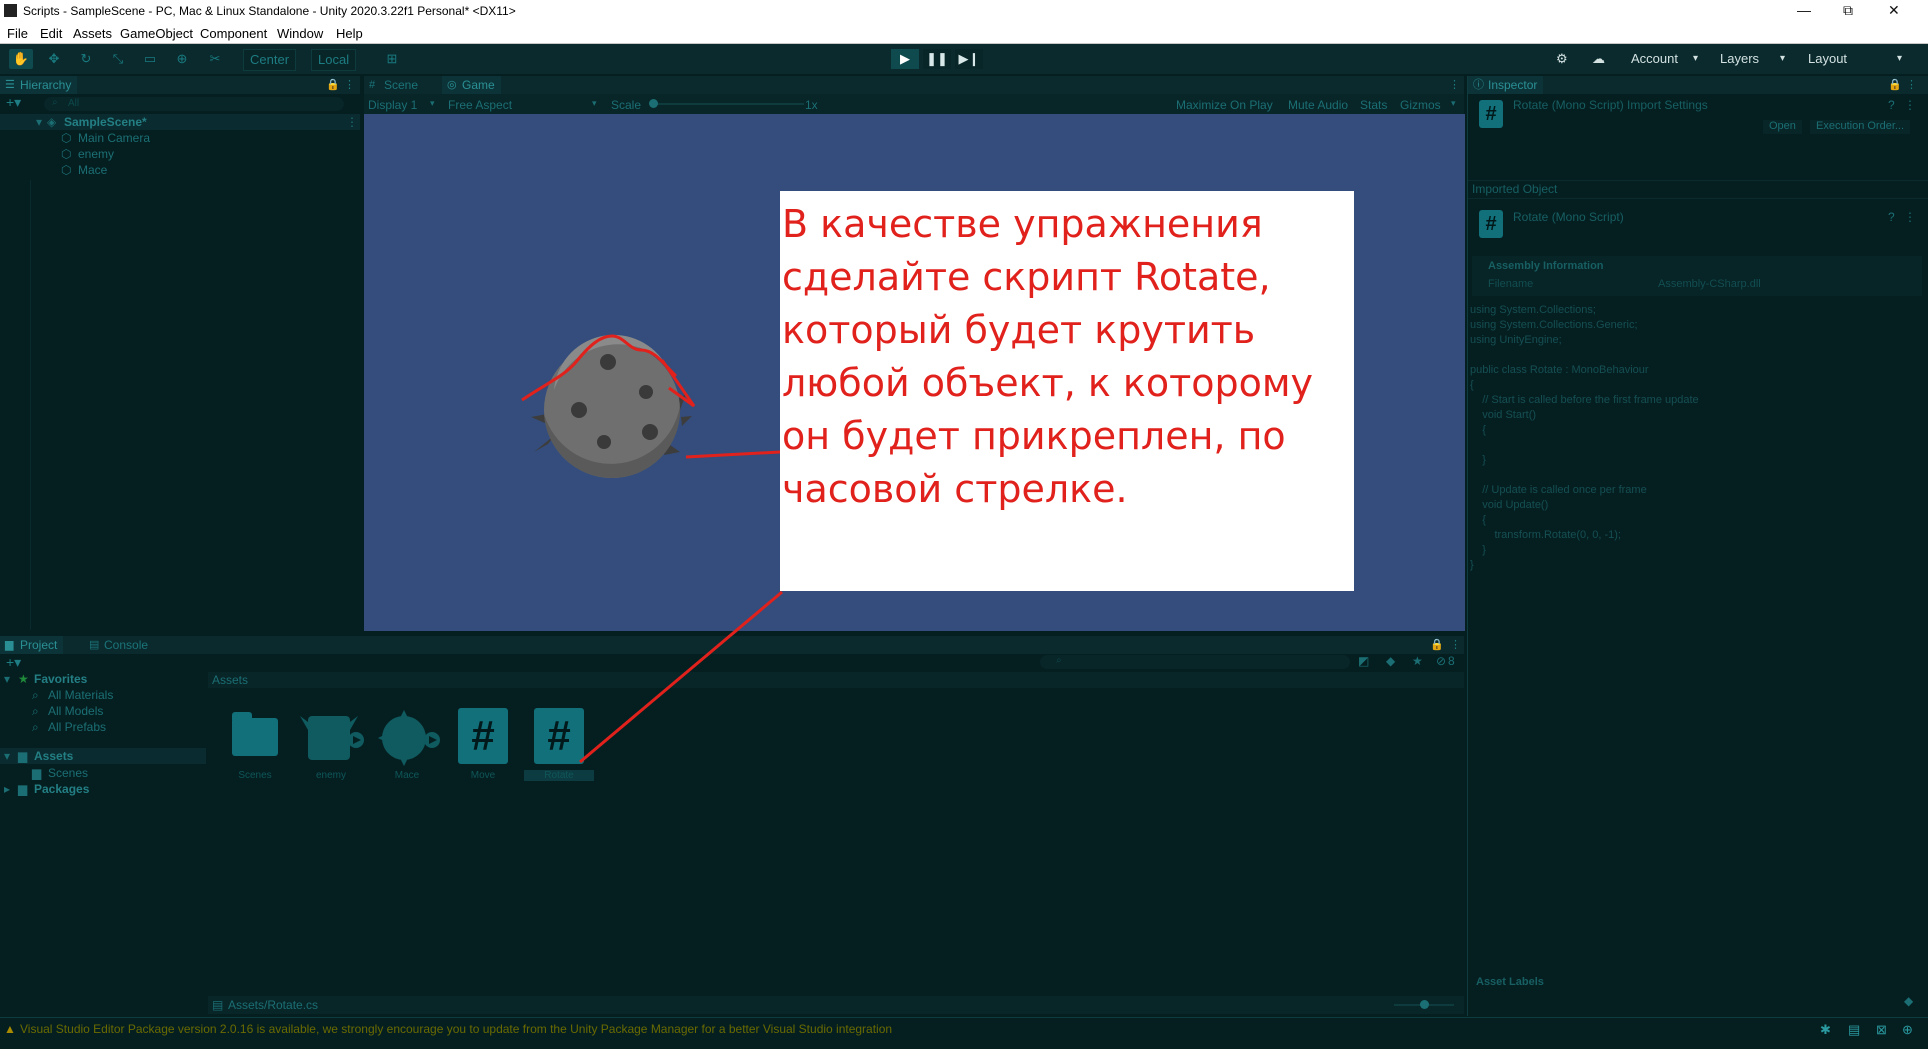  What do you see at coordinates (54, 59) in the screenshot?
I see `move-tool-icon: ✥` at bounding box center [54, 59].